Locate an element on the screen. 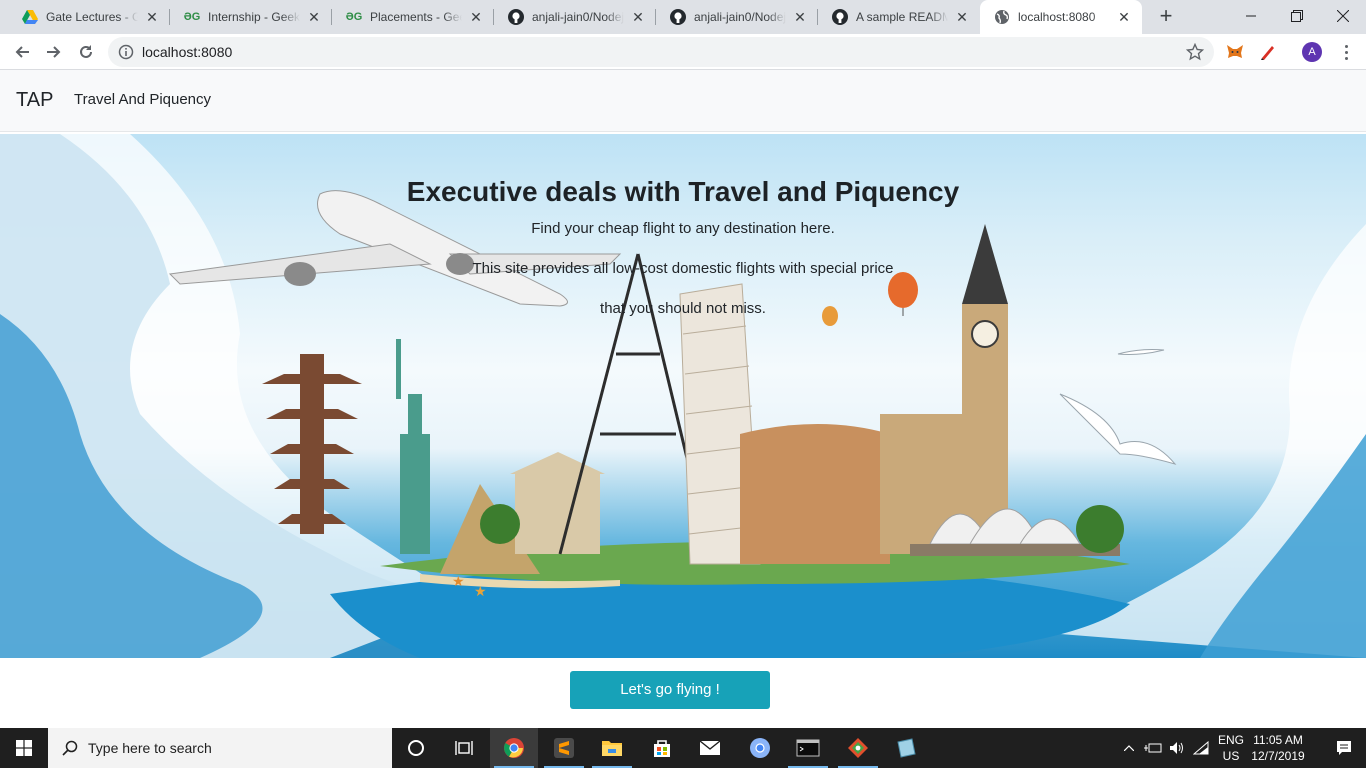 The height and width of the screenshot is (768, 1366). task-view-button is located at coordinates (464, 748).